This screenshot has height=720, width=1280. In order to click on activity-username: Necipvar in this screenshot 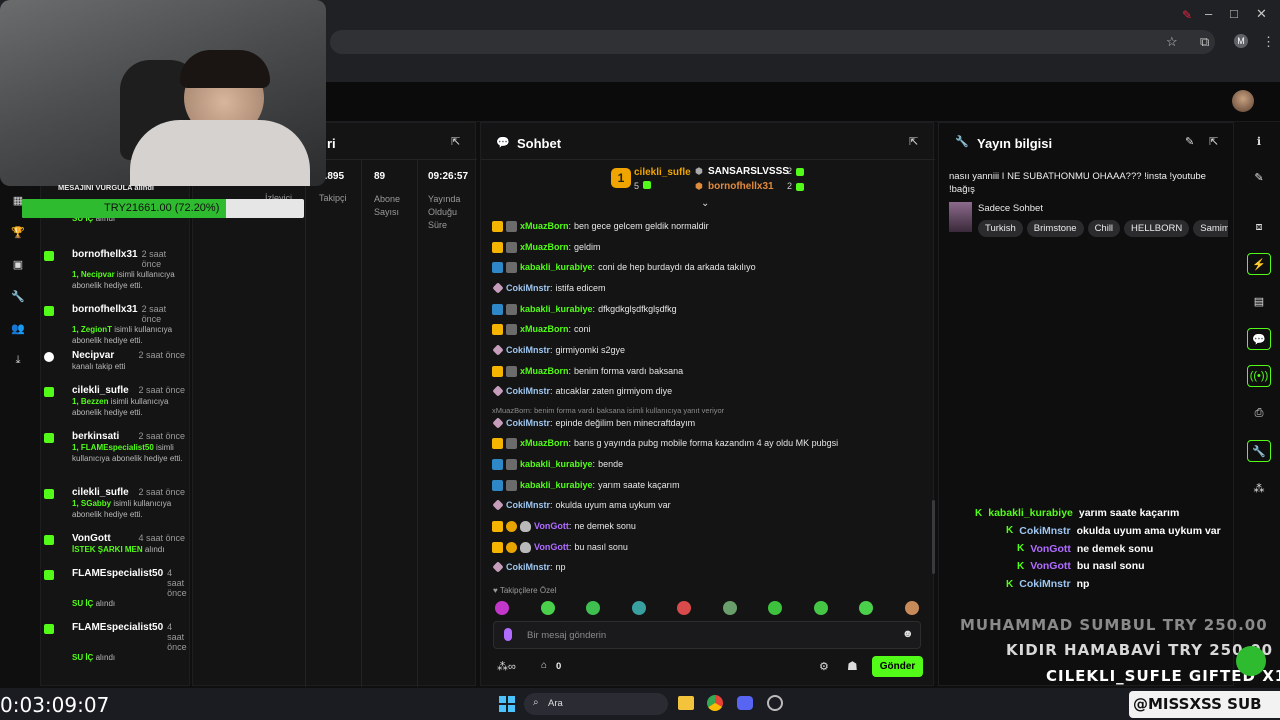, I will do `click(93, 355)`.